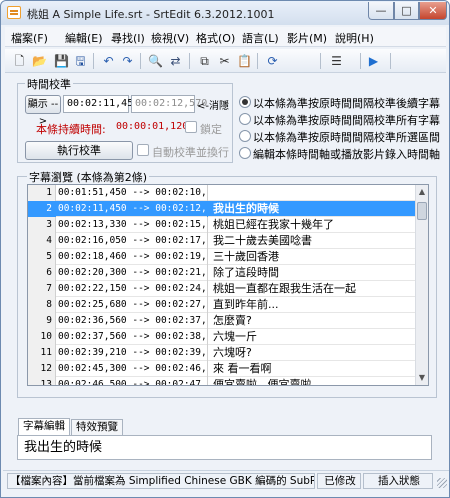 The image size is (450, 498). Describe the element at coordinates (336, 61) in the screenshot. I see `list-icon: ☰` at that location.